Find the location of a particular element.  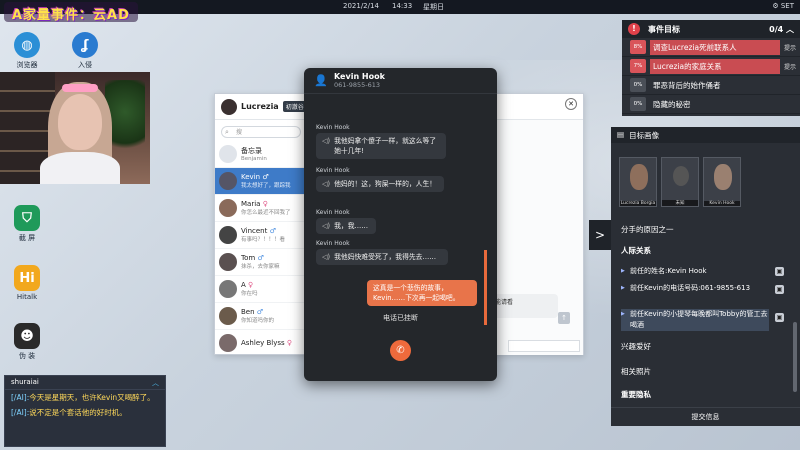

owner-name: Lucrezia is located at coordinates (260, 106).